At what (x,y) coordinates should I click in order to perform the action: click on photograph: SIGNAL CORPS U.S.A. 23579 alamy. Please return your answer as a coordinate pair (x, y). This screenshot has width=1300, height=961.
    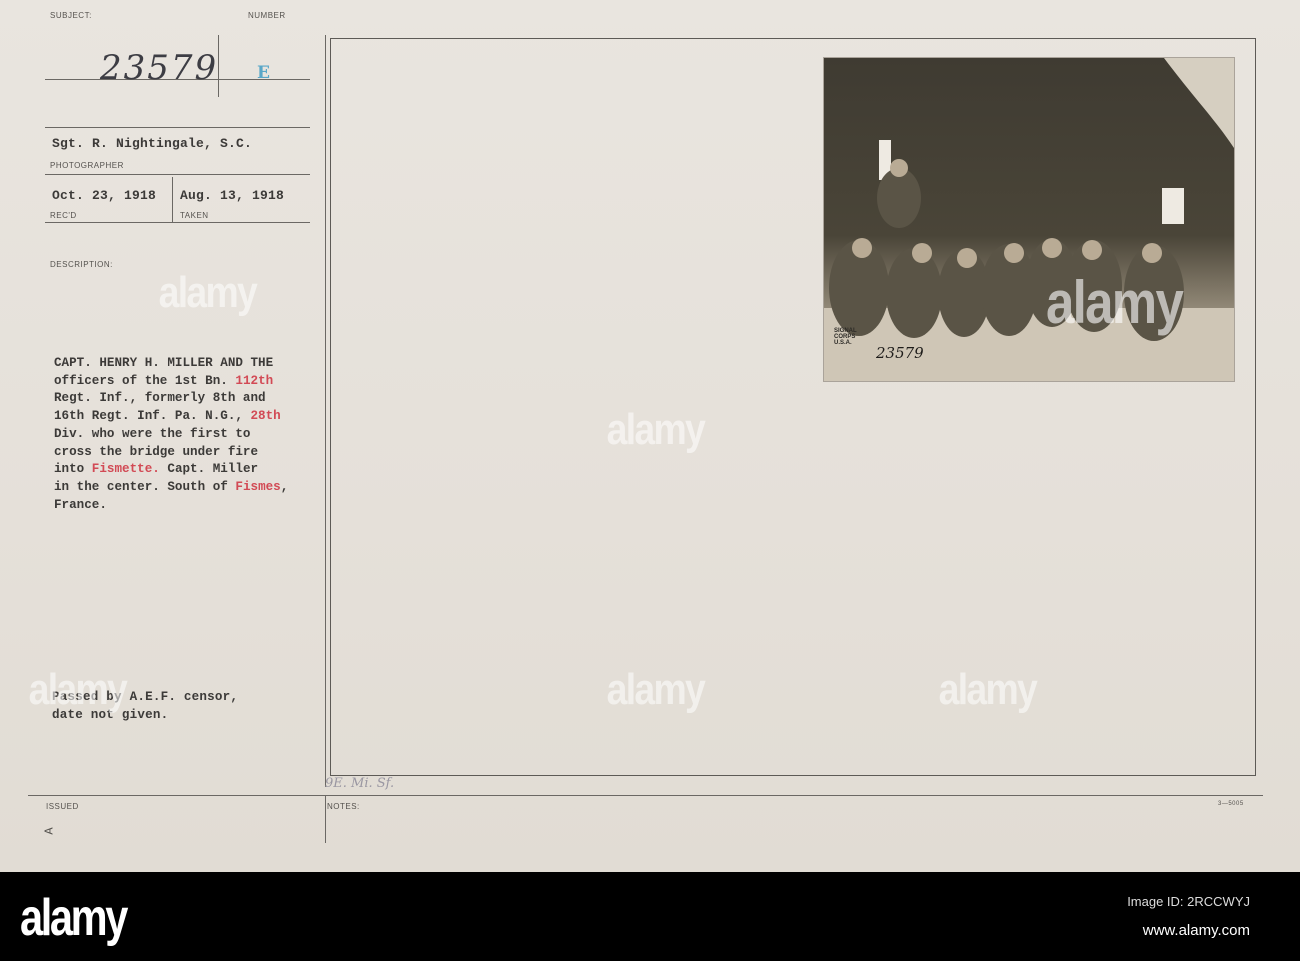
    Looking at the image, I should click on (1029, 219).